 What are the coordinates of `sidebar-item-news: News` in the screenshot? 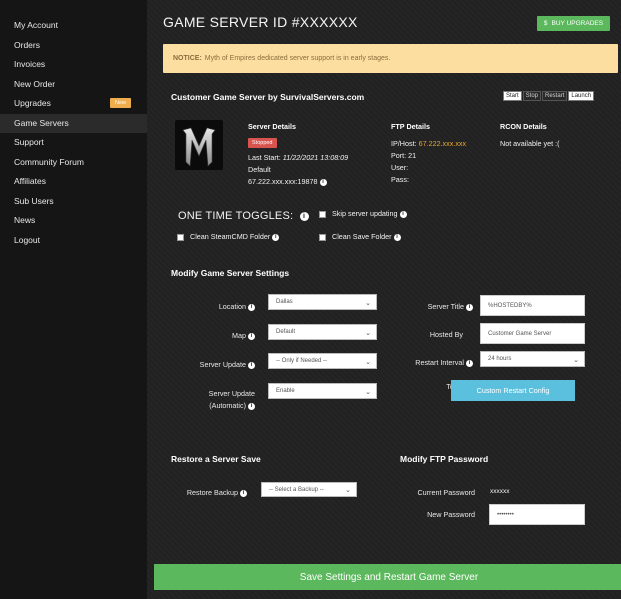 It's located at (73, 221).